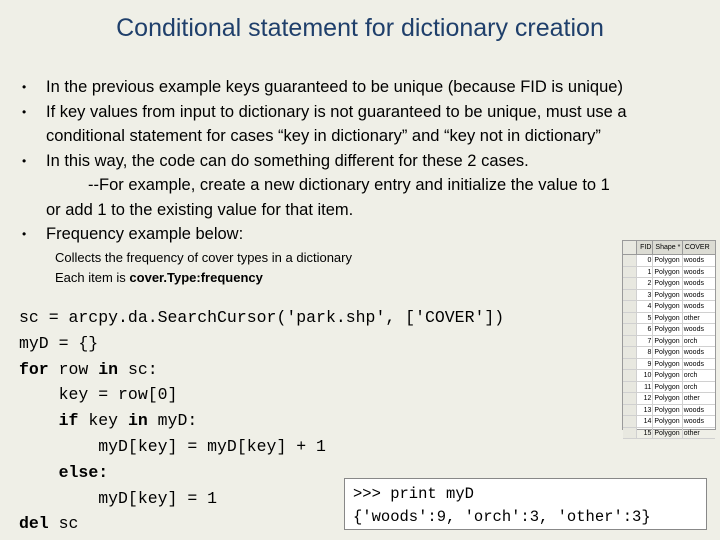 The image size is (720, 540). Describe the element at coordinates (645, 306) in the screenshot. I see `table-cell: 4` at that location.